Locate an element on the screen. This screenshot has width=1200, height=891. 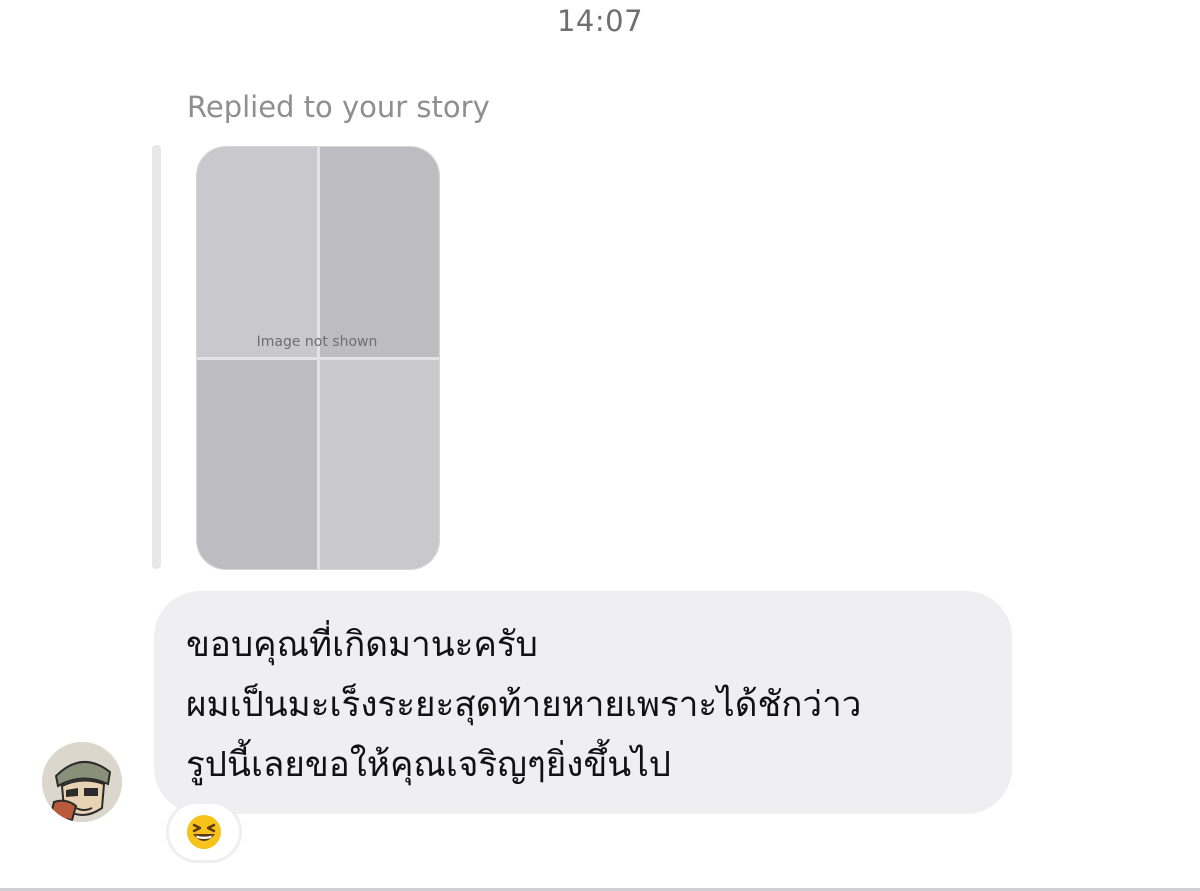
message-reaction is located at coordinates (204, 832).